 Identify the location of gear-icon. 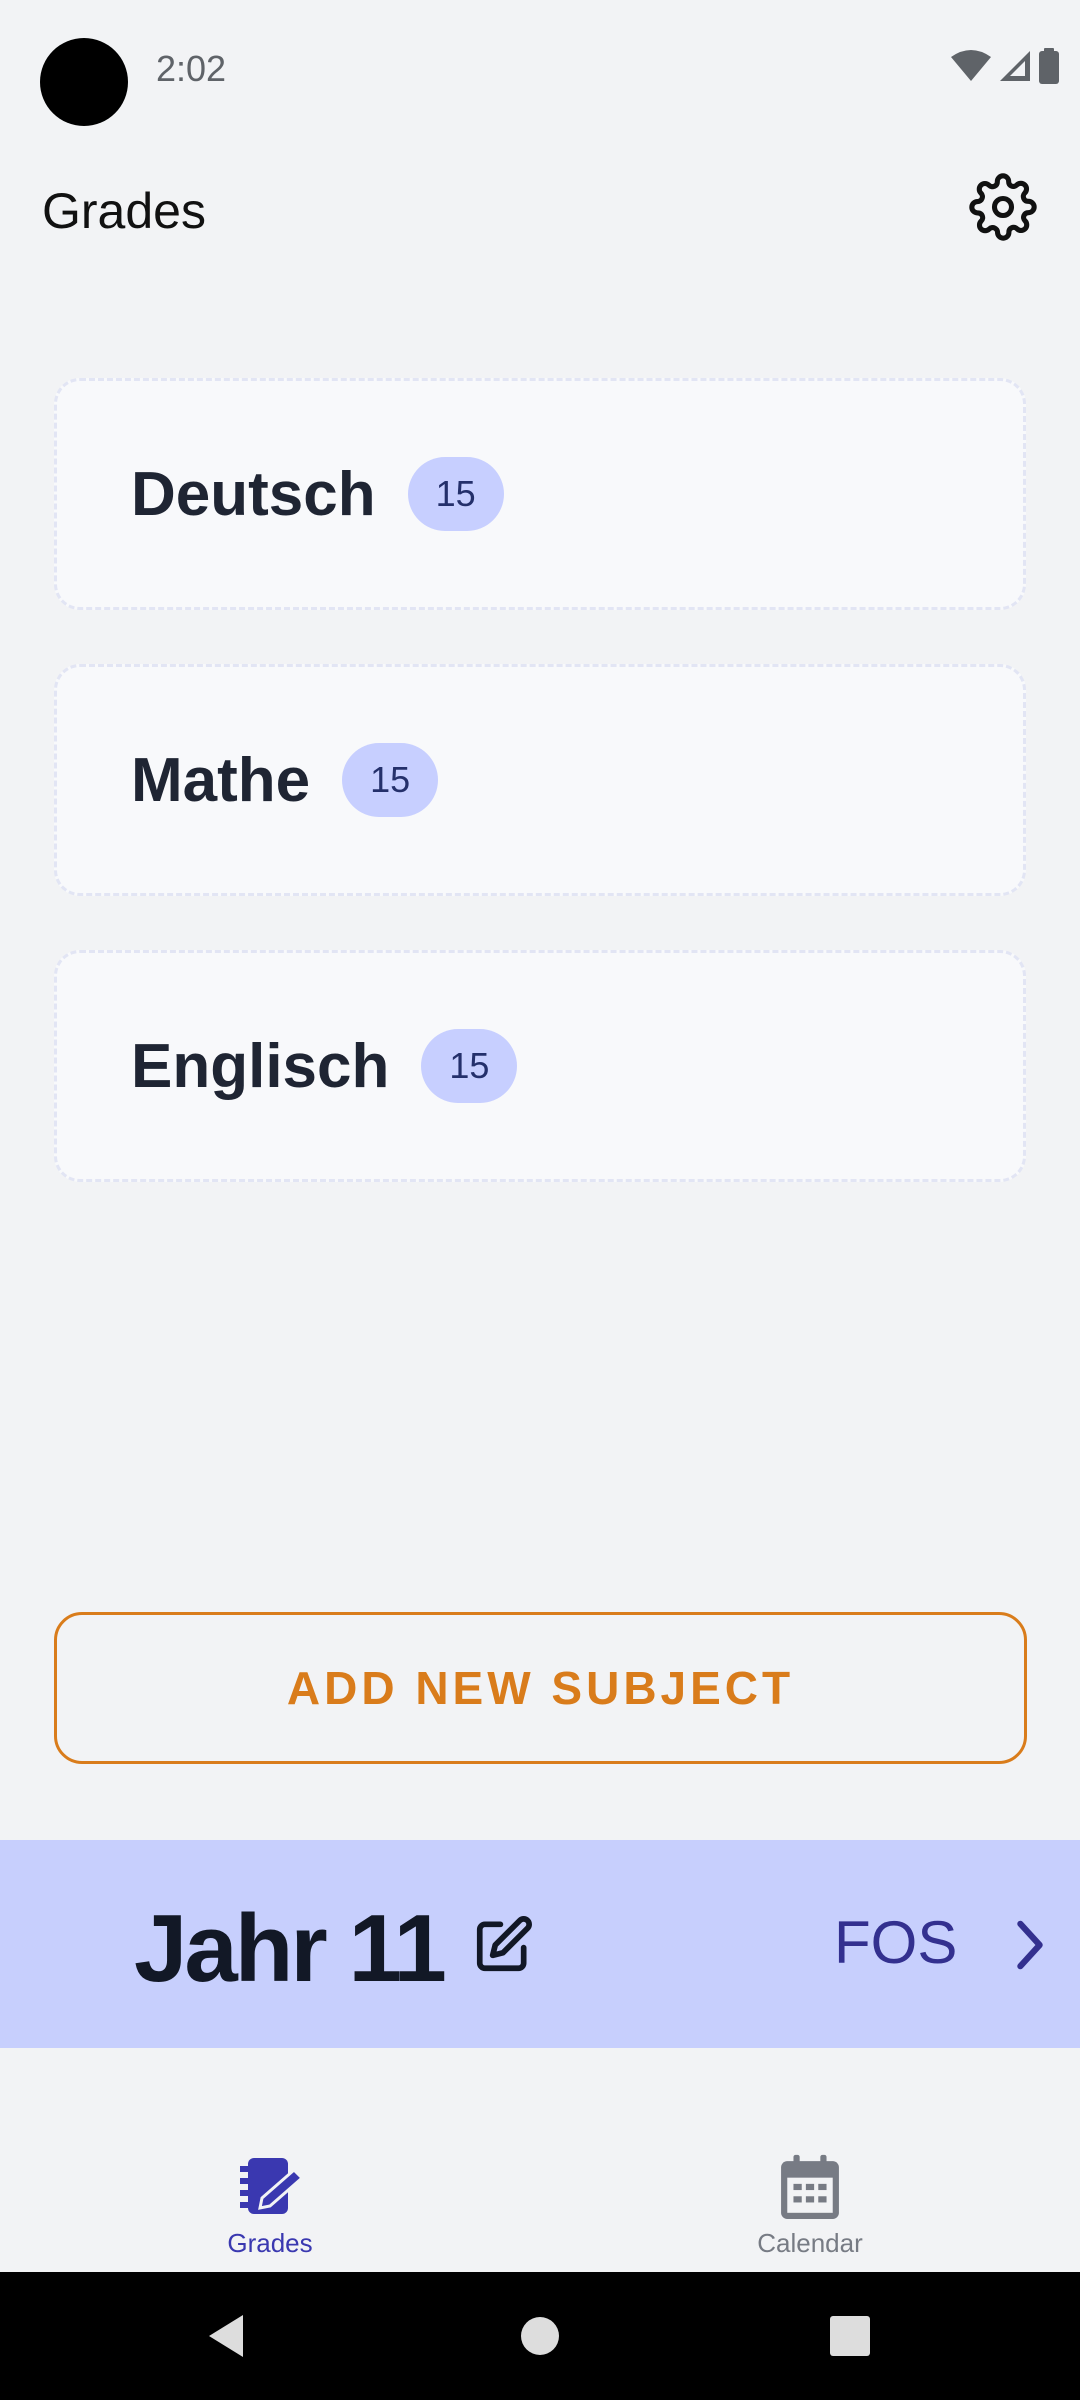
(1003, 207).